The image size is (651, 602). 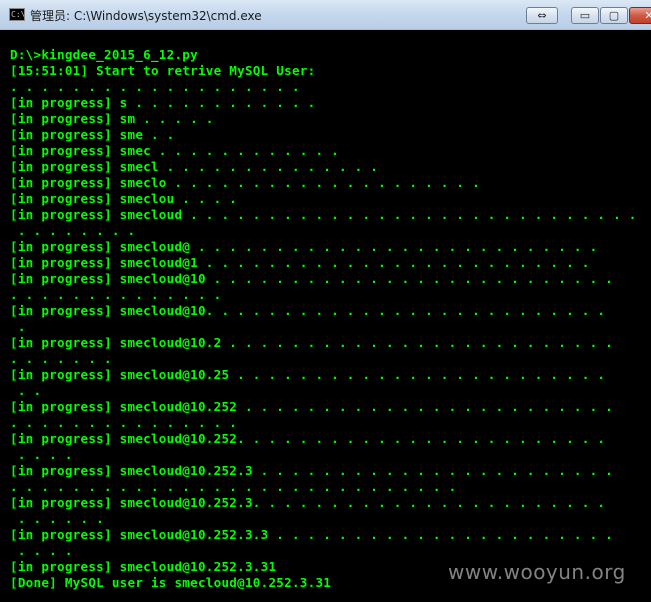 What do you see at coordinates (163, 102) in the screenshot?
I see `console-line: [in progress] s . . . . . . . . . . . .` at bounding box center [163, 102].